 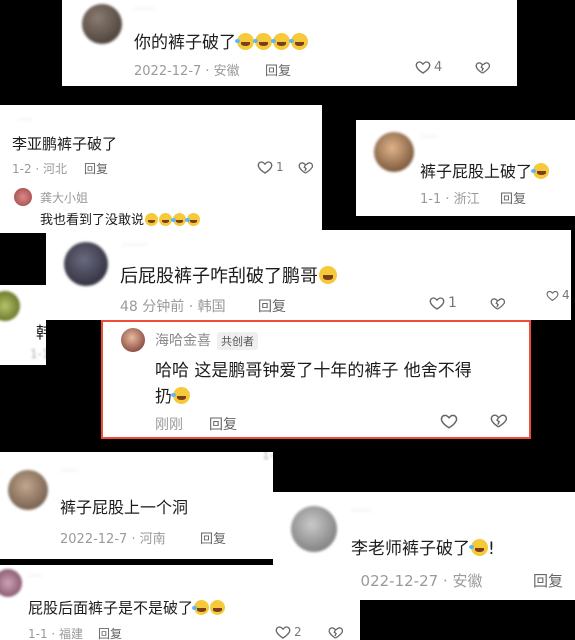 I want to click on username: ·······, so click(x=134, y=244).